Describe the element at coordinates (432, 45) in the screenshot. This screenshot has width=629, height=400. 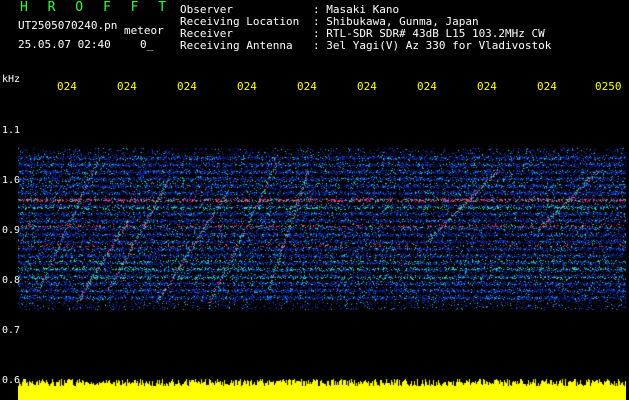
I see `antenna-value: : 3el Yagi(V) Az 330 for Vladivostok` at that location.